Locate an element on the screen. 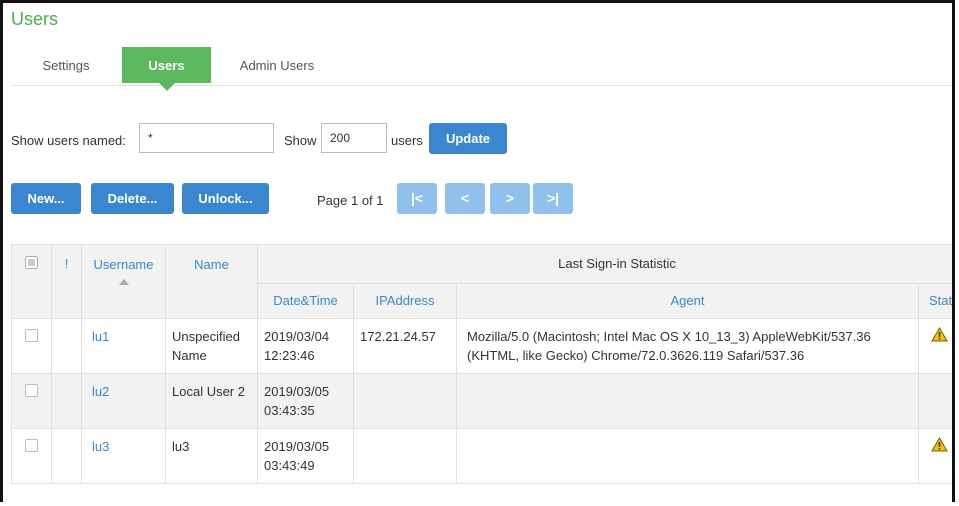 The image size is (959, 506). username-cell: lu2 is located at coordinates (123, 401).